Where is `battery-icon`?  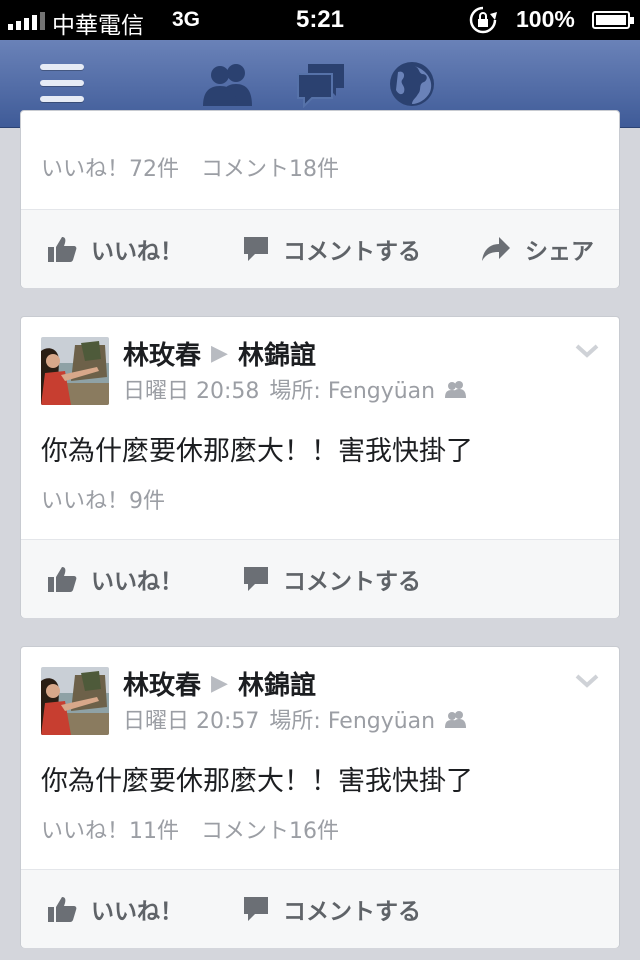
battery-icon is located at coordinates (613, 20).